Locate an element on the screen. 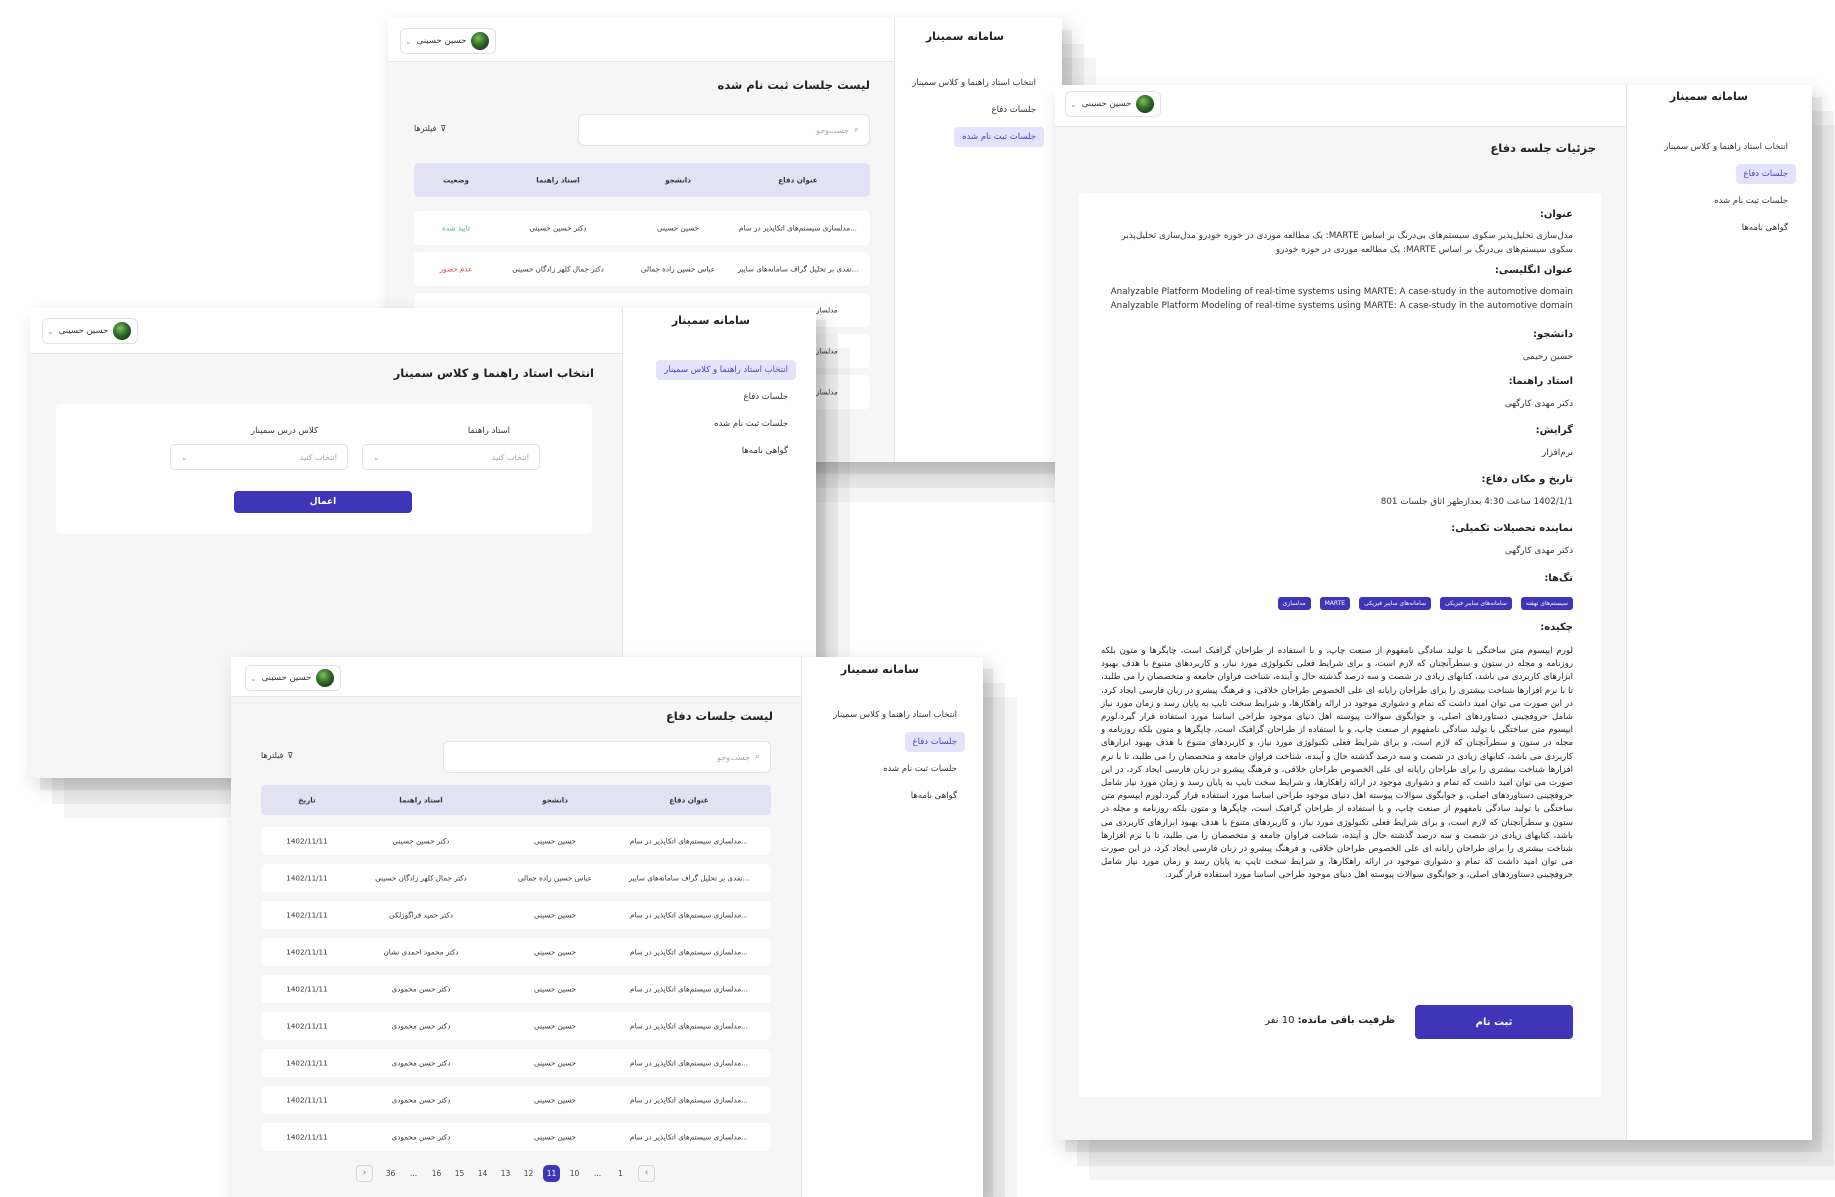 The height and width of the screenshot is (1197, 1835). search-icon: ⌕ is located at coordinates (757, 757).